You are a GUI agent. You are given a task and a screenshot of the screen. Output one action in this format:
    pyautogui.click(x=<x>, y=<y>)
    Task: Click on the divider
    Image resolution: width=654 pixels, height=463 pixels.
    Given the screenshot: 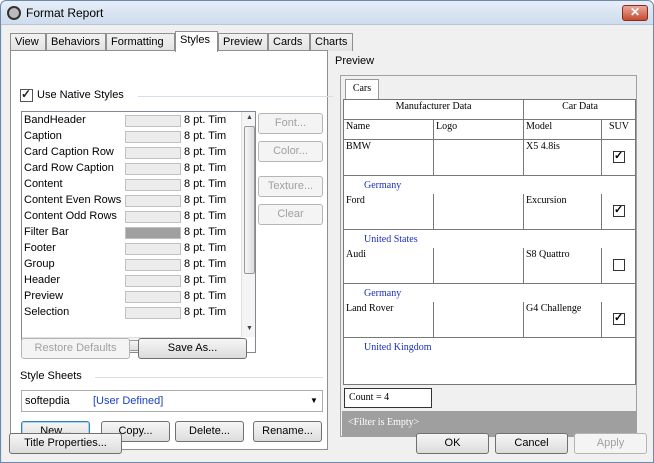 What is the action you would take?
    pyautogui.click(x=209, y=377)
    